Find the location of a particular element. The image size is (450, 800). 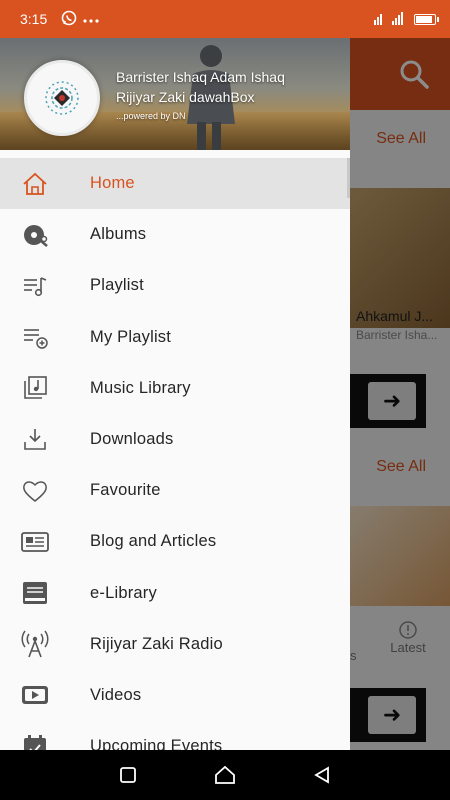

signal-icon is located at coordinates (391, 19).